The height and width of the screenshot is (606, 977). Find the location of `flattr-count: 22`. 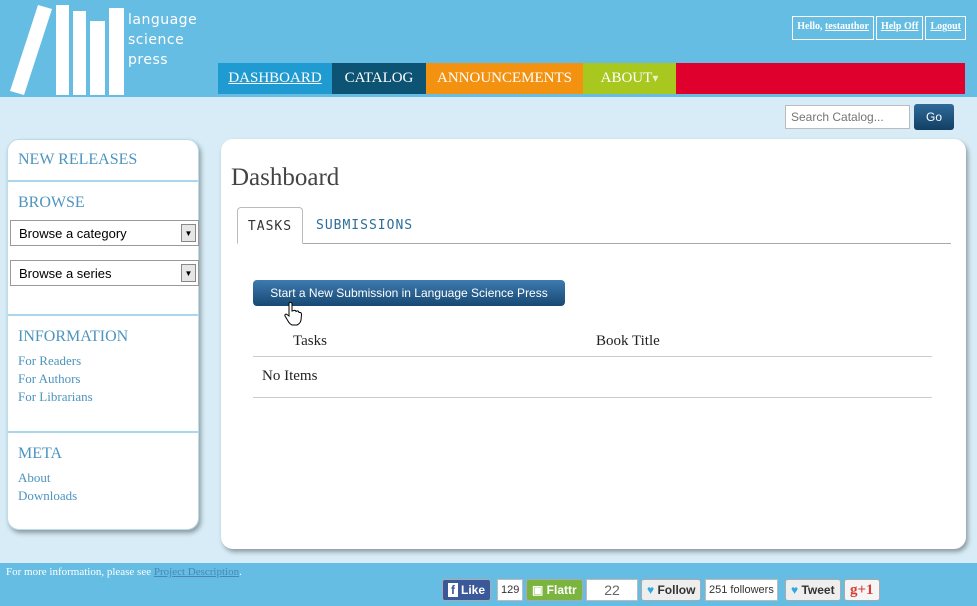

flattr-count: 22 is located at coordinates (612, 590).